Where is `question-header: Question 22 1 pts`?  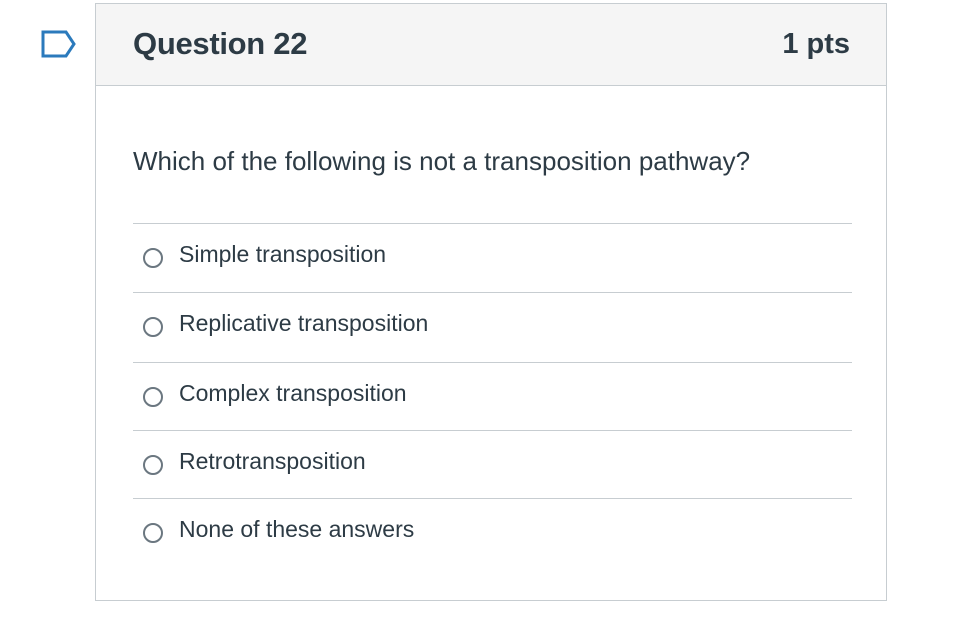 question-header: Question 22 1 pts is located at coordinates (491, 45).